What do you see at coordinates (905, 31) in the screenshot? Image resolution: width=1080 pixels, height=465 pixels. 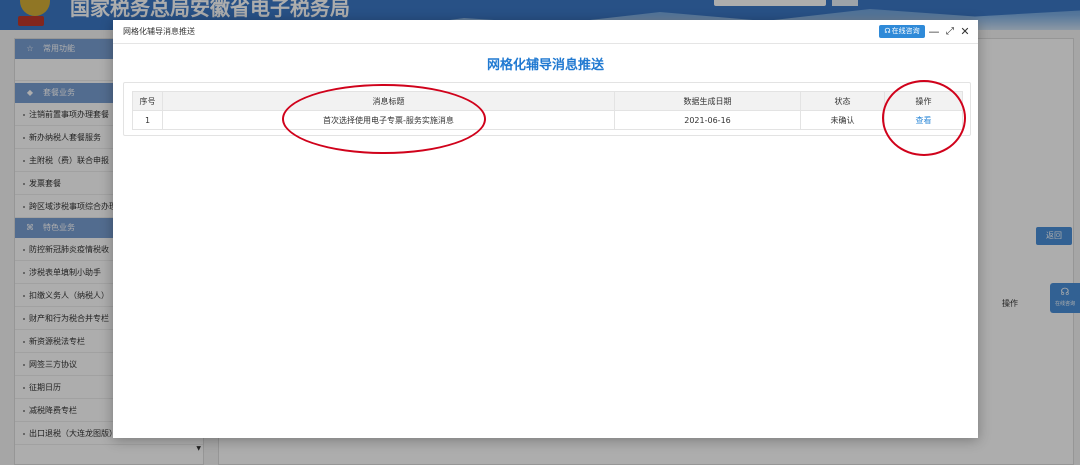 I see `online-consult-label: 在线咨询` at bounding box center [905, 31].